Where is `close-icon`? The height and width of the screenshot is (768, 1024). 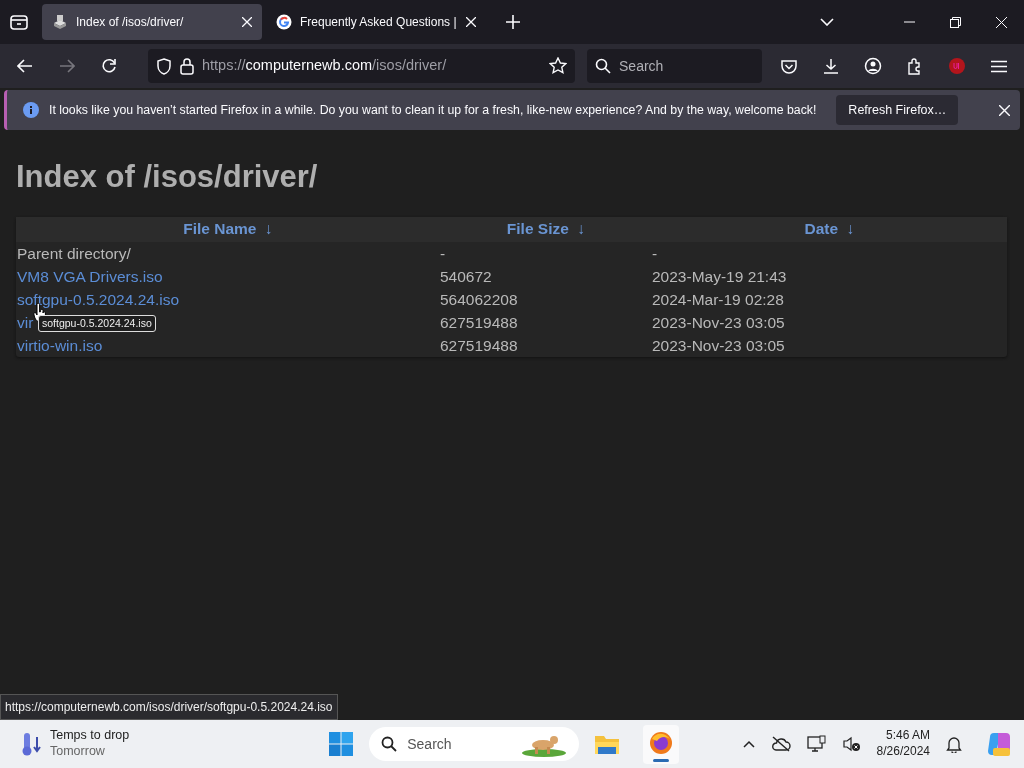
close-icon is located at coordinates (1004, 110).